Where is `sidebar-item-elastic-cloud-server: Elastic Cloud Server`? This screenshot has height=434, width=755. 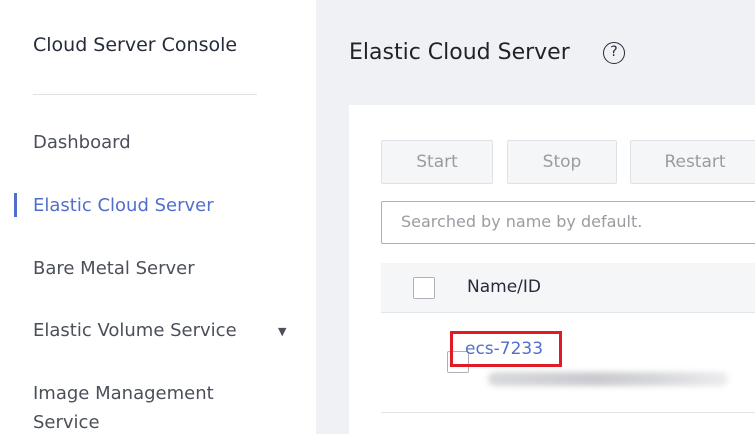 sidebar-item-elastic-cloud-server: Elastic Cloud Server is located at coordinates (123, 205).